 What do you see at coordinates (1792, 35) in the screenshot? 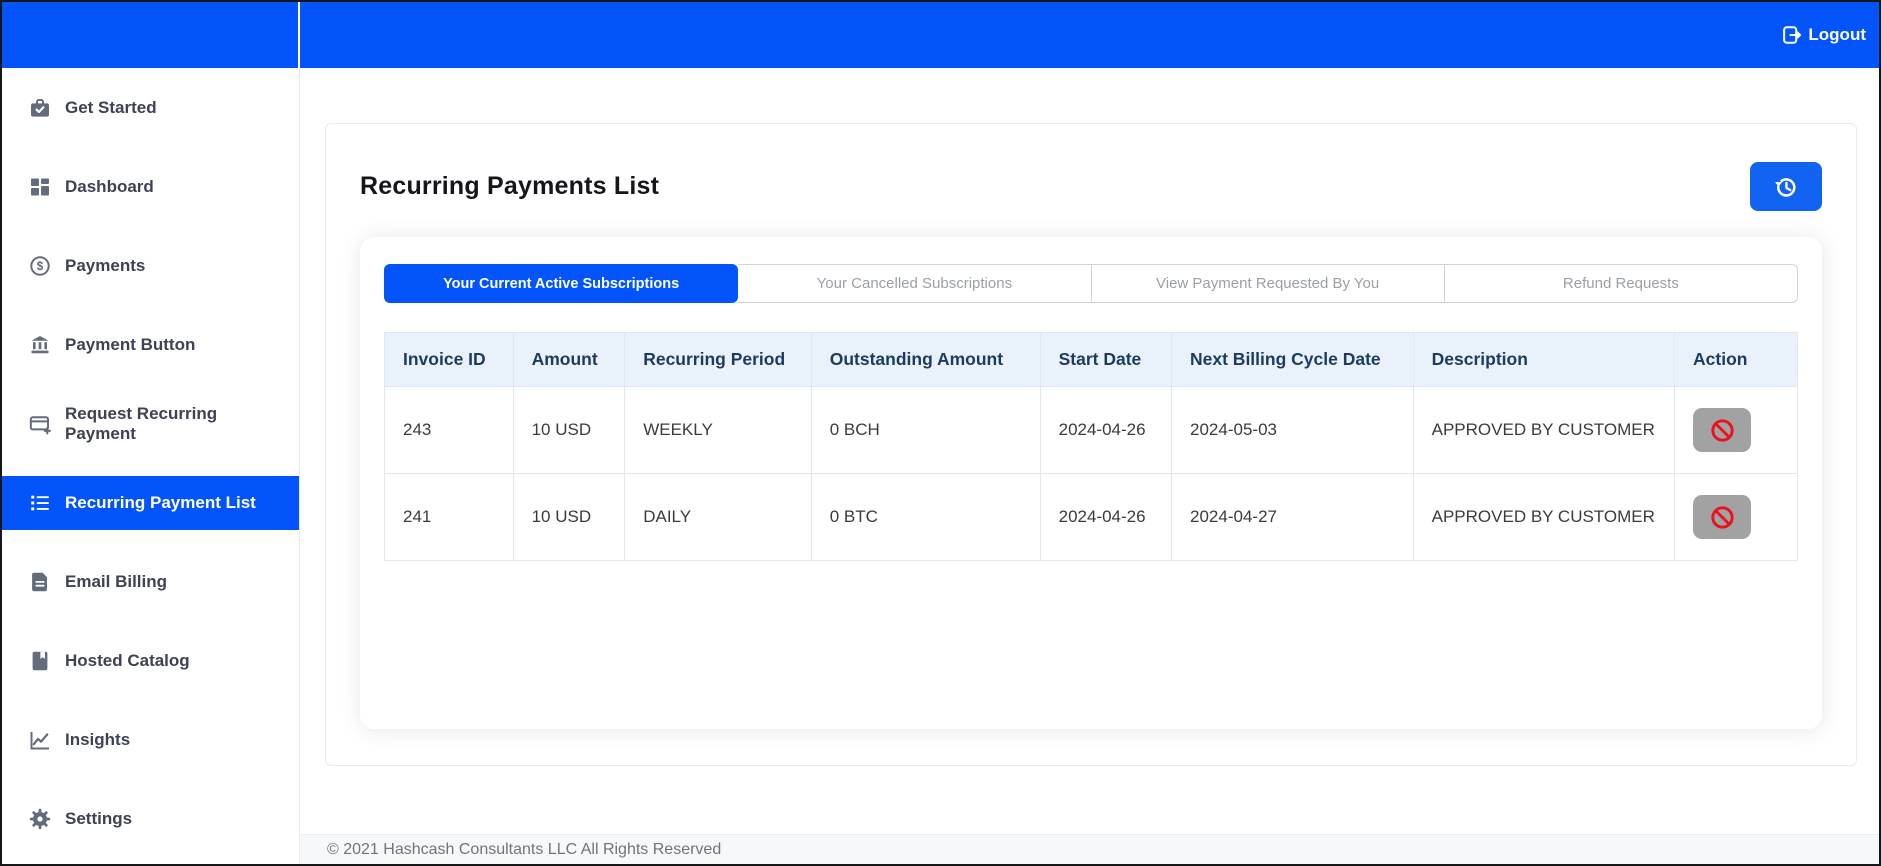
I see `logout-icon` at bounding box center [1792, 35].